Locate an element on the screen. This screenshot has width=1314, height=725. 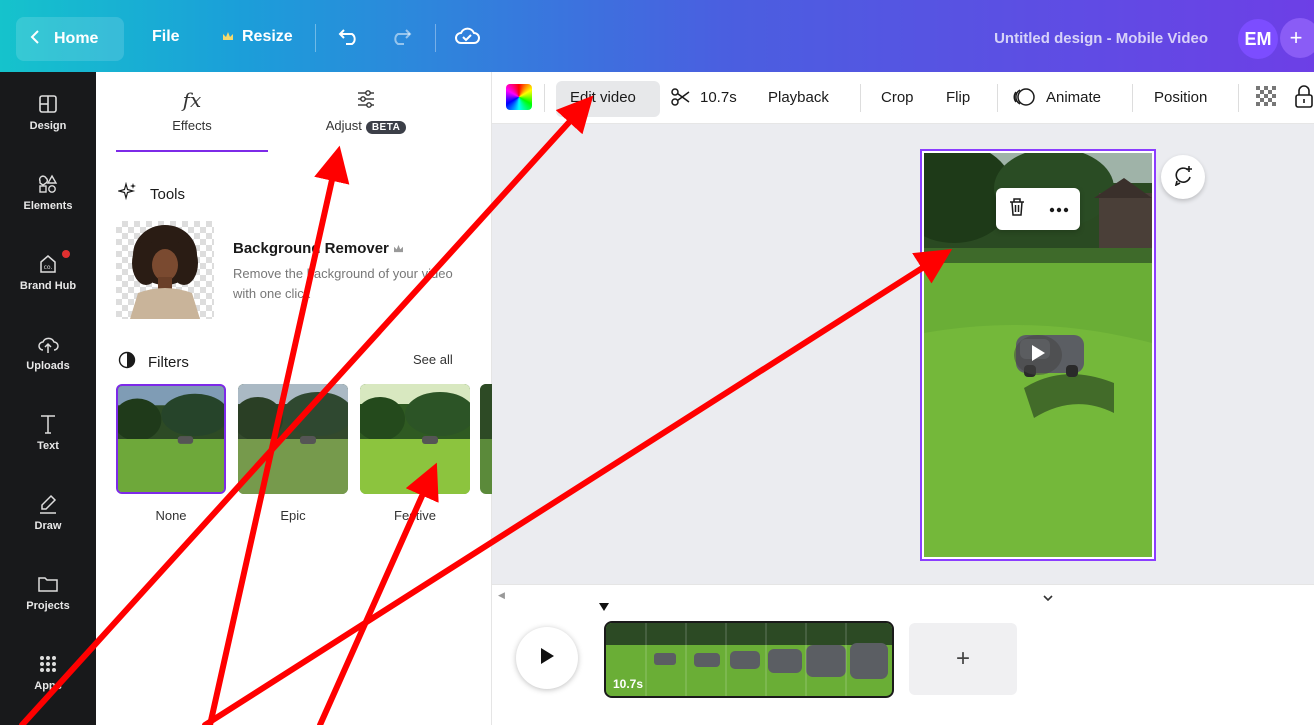
trim-duration-button: 10.7s is located at coordinates (718, 97).